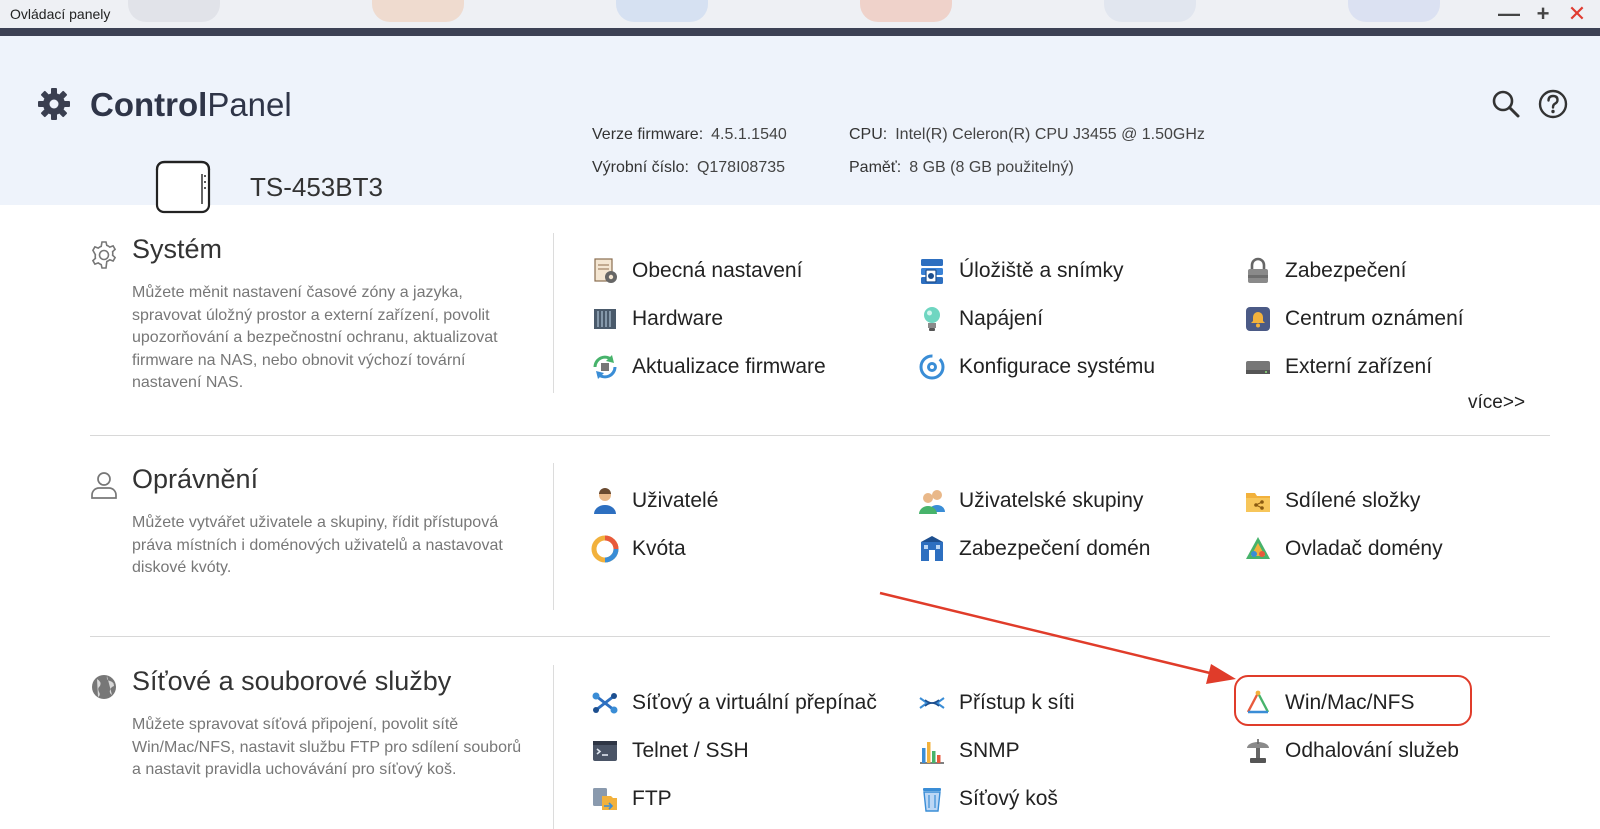  Describe the element at coordinates (688, 168) in the screenshot. I see `serial-info: Výrobní číslo: Q178I08735` at that location.